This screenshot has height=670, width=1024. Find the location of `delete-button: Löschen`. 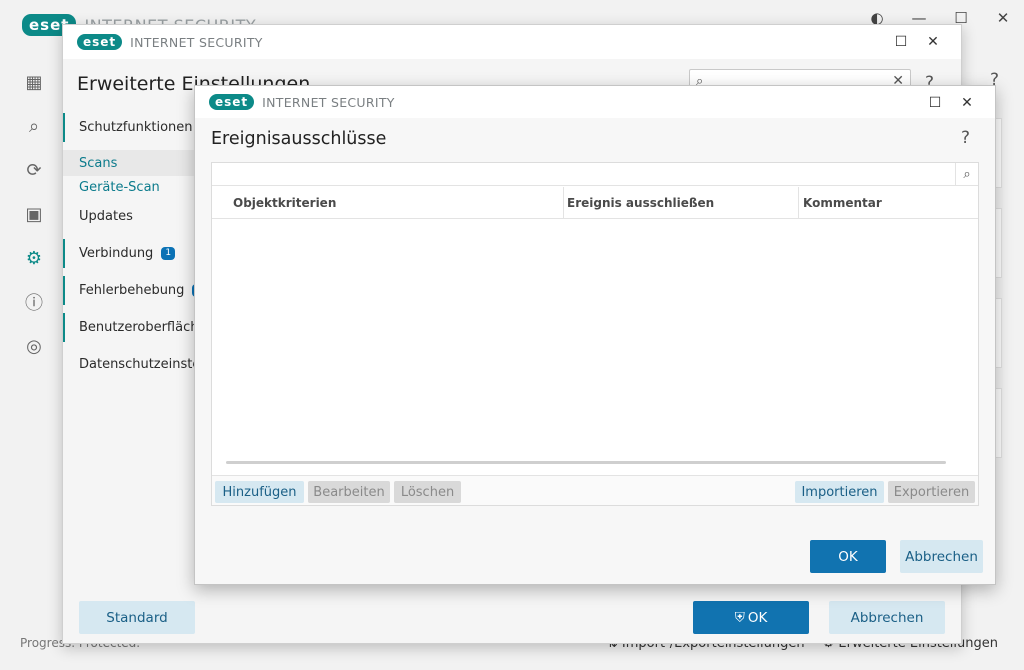

delete-button: Löschen is located at coordinates (427, 492).